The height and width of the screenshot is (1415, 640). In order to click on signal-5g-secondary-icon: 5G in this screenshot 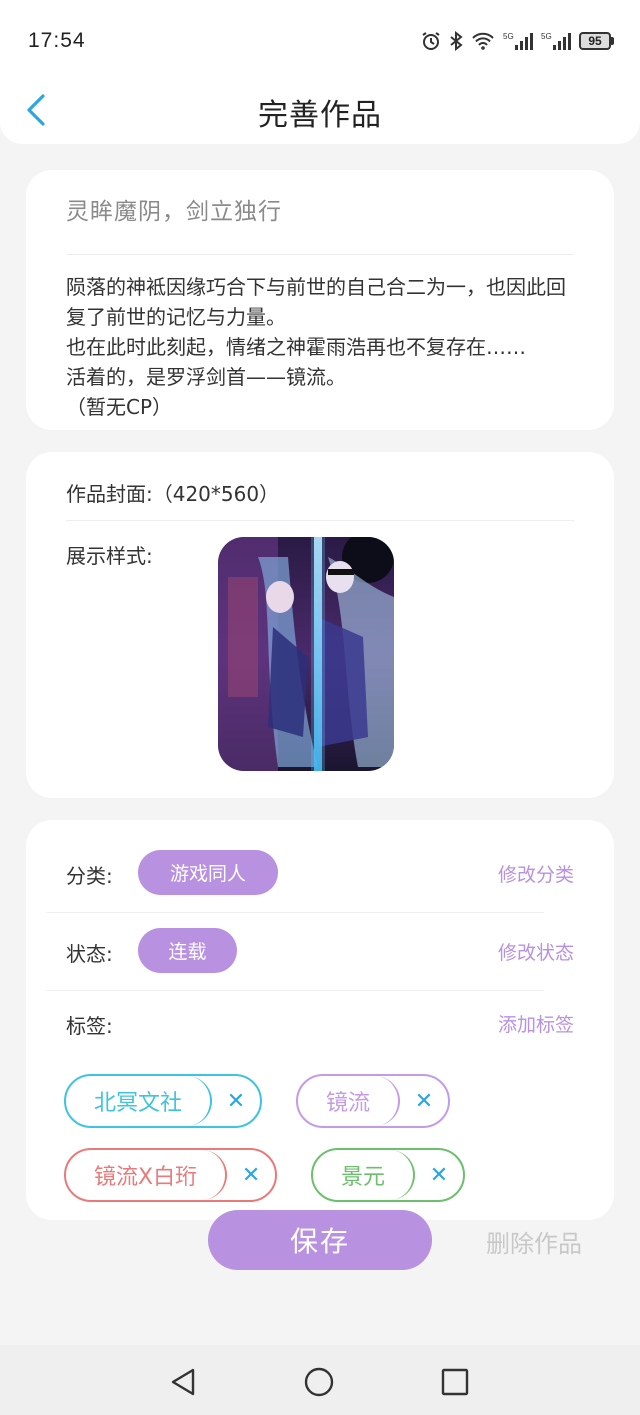, I will do `click(556, 41)`.